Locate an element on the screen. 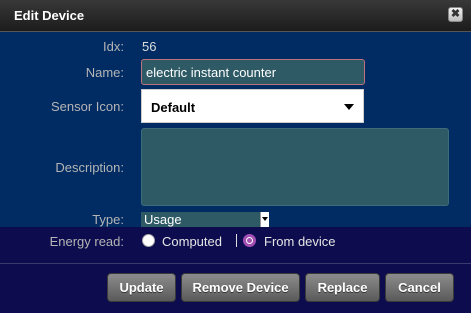  energy-read-from-device-label: From device is located at coordinates (300, 241).